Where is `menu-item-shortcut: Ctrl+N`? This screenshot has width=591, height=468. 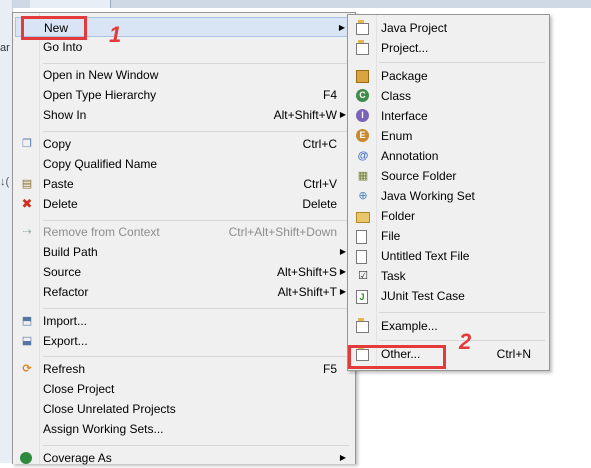 menu-item-shortcut: Ctrl+N is located at coordinates (513, 354).